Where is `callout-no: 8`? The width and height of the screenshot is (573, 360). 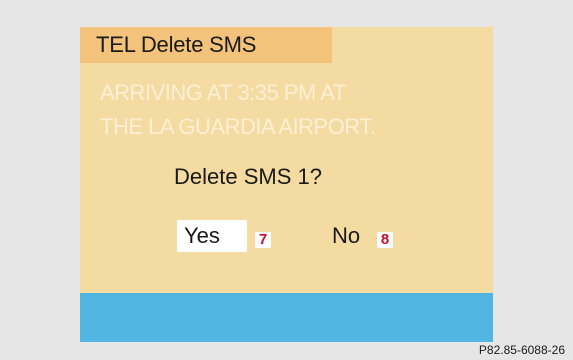 callout-no: 8 is located at coordinates (385, 240).